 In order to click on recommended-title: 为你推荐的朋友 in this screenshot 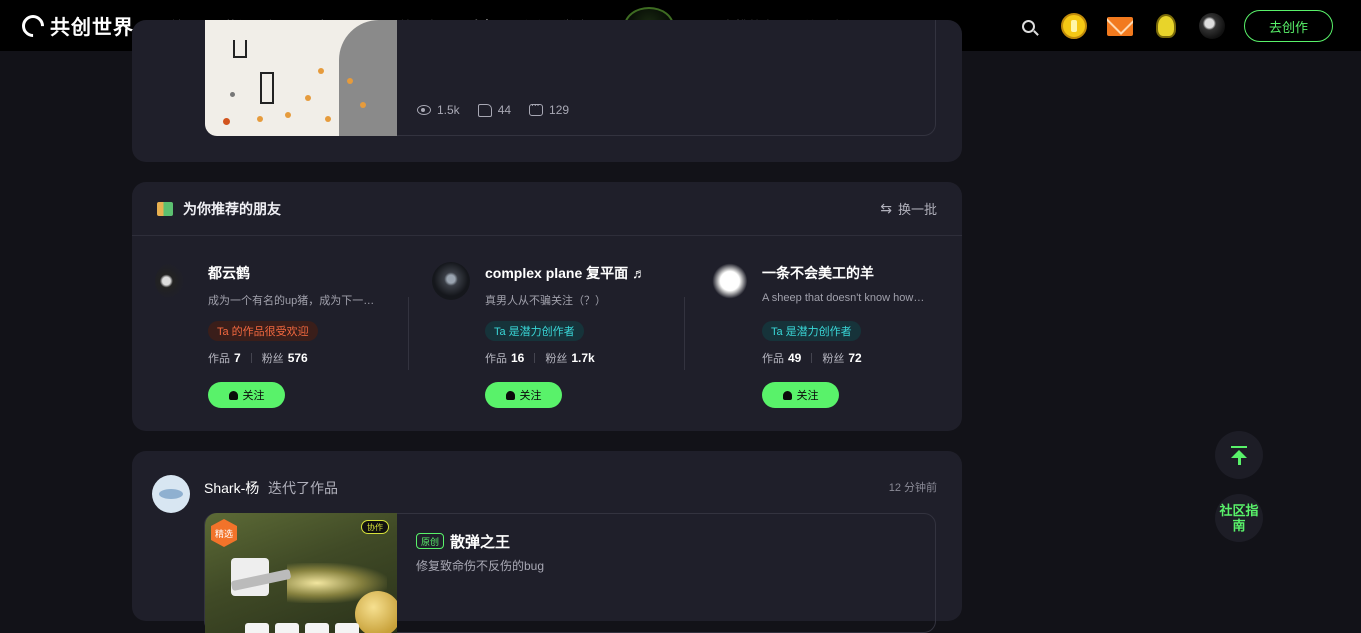, I will do `click(232, 208)`.